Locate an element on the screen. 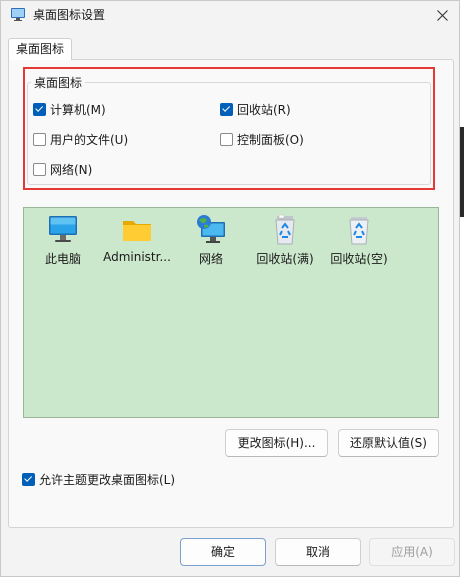 The height and width of the screenshot is (577, 464). window-title: 桌面图标设置 is located at coordinates (69, 15).